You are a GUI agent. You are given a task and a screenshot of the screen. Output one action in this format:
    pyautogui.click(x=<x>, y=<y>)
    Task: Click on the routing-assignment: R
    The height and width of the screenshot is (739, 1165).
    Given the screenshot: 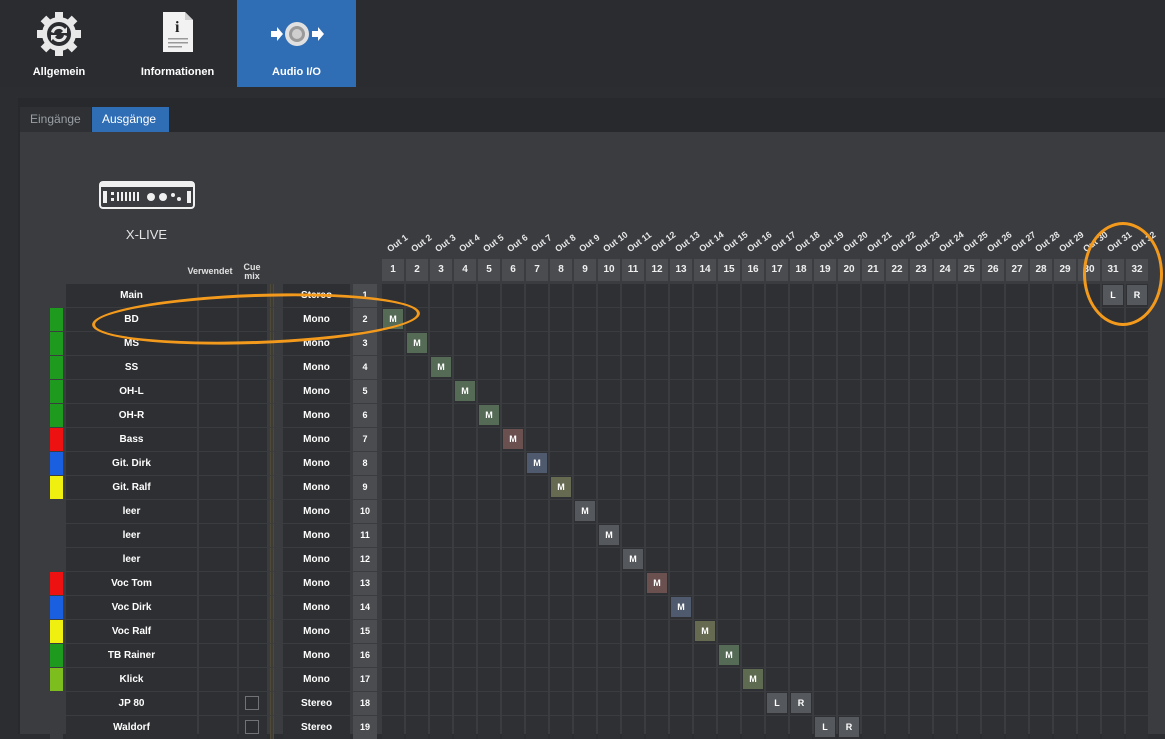 What is the action you would take?
    pyautogui.click(x=801, y=703)
    